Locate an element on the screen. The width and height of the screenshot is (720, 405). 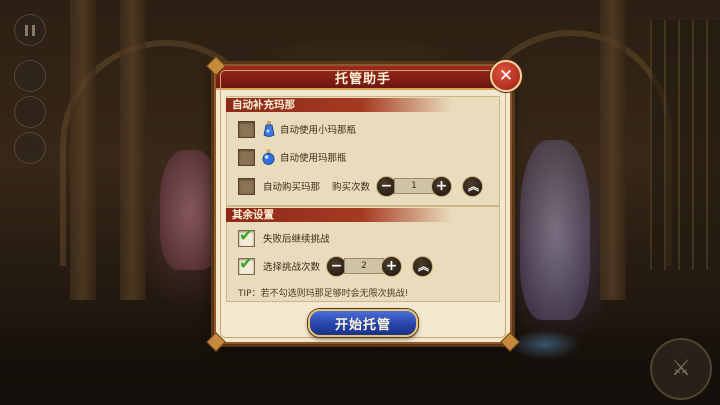
auto-buy-mana-checkbox is located at coordinates (246, 186).